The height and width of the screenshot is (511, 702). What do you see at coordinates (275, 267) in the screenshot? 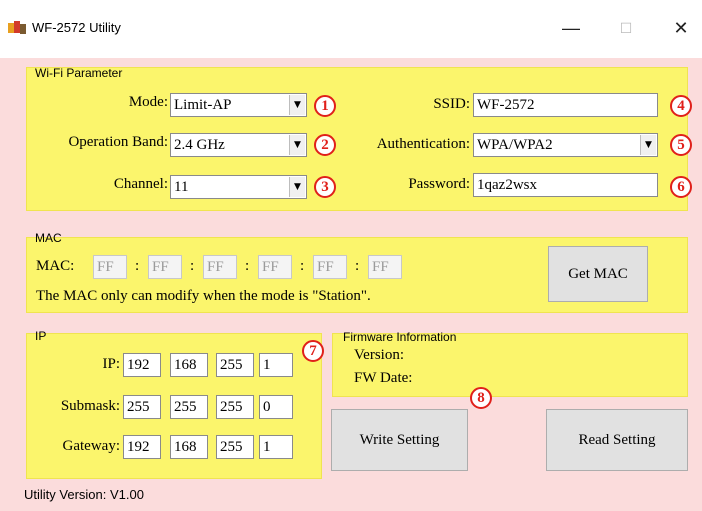
I see `mac-octet-4: FF` at bounding box center [275, 267].